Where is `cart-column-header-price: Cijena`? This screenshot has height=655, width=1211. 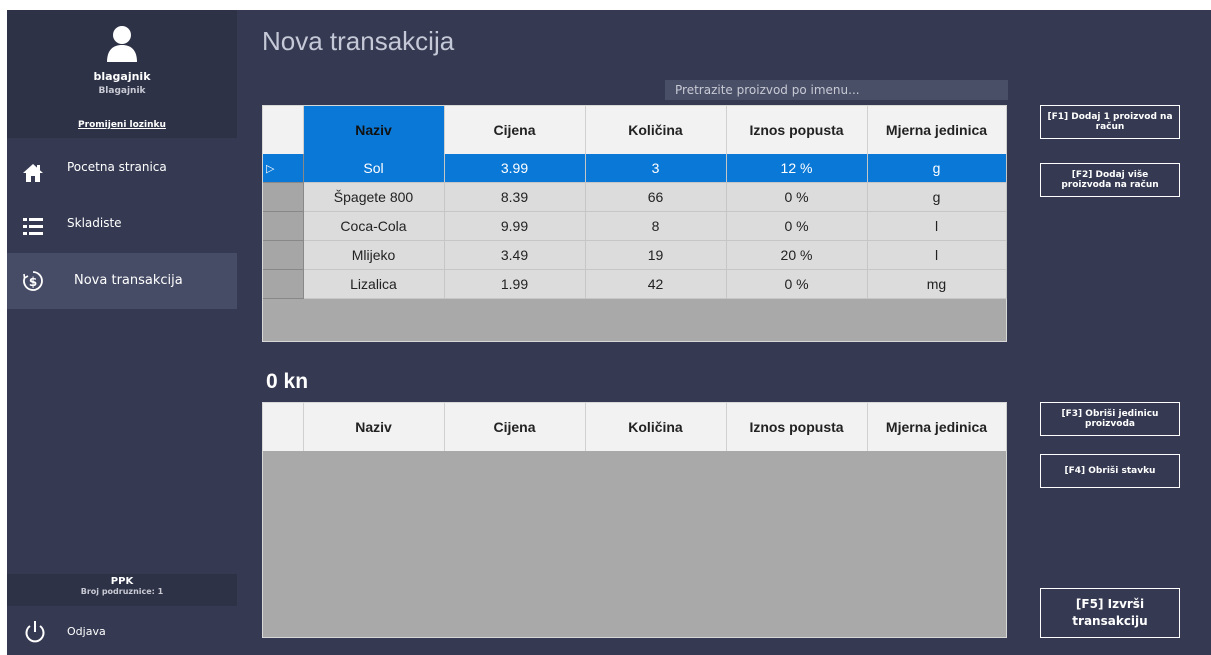
cart-column-header-price: Cijena is located at coordinates (515, 427).